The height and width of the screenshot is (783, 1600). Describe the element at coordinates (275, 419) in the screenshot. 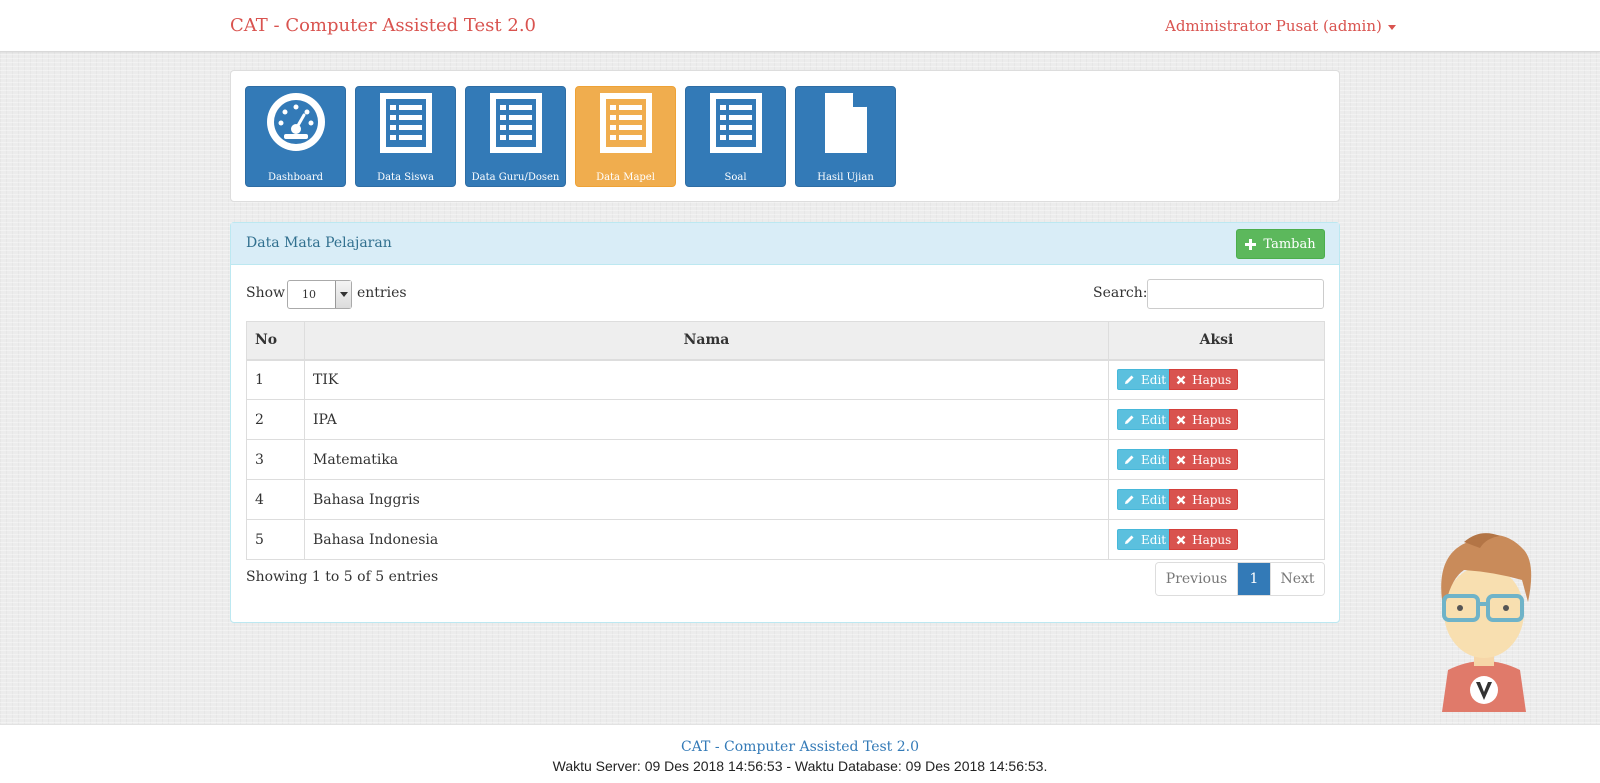

I see `cell-no: 2` at that location.